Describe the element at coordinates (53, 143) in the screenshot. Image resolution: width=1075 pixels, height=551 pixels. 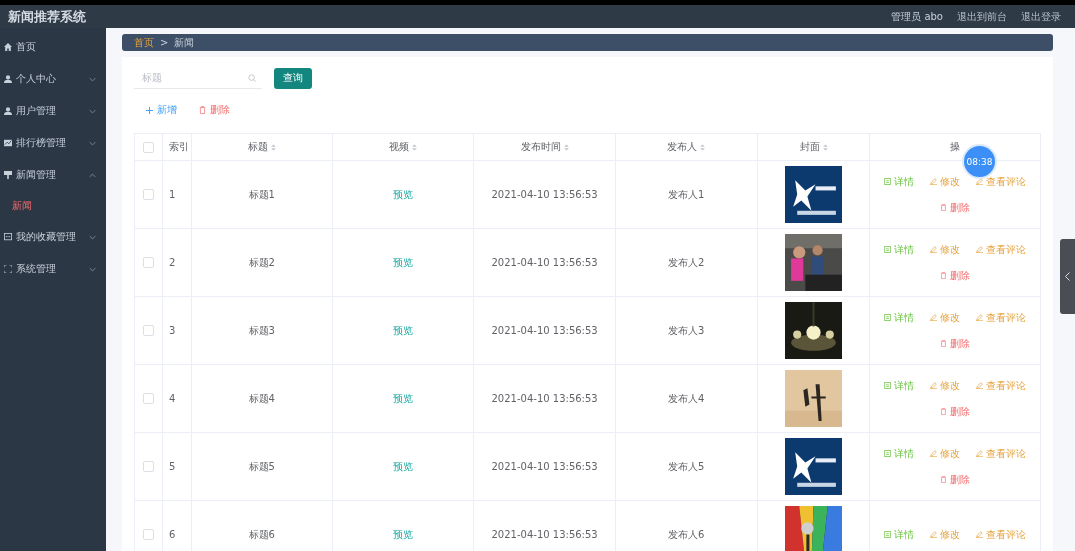
I see `sidebar-item: 排行榜管理` at that location.